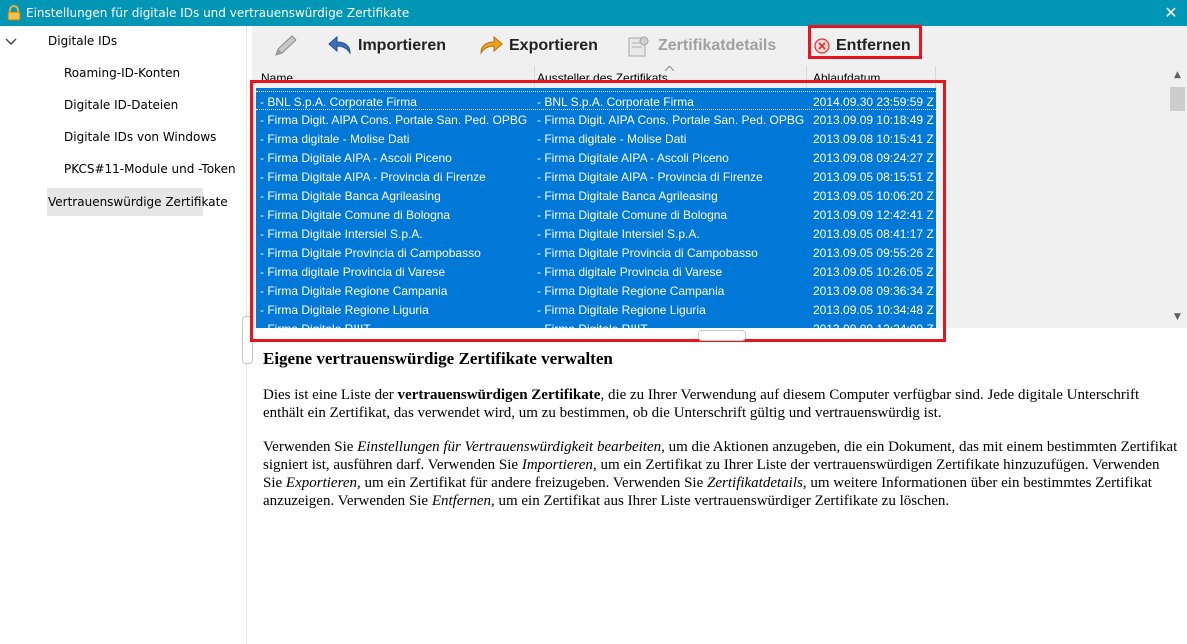  What do you see at coordinates (330, 395) in the screenshot?
I see `description-text: Dies ist eine Liste der` at bounding box center [330, 395].